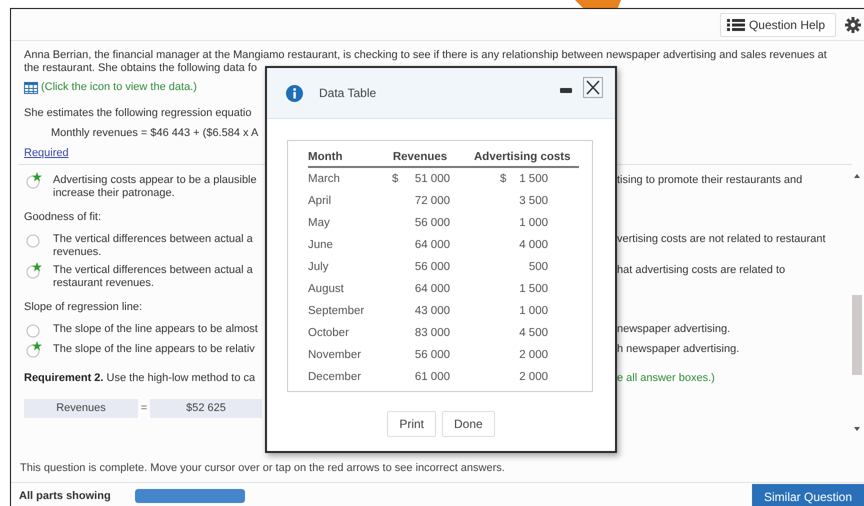  What do you see at coordinates (701, 270) in the screenshot?
I see `answer-option: hat advertising costs are related to` at bounding box center [701, 270].